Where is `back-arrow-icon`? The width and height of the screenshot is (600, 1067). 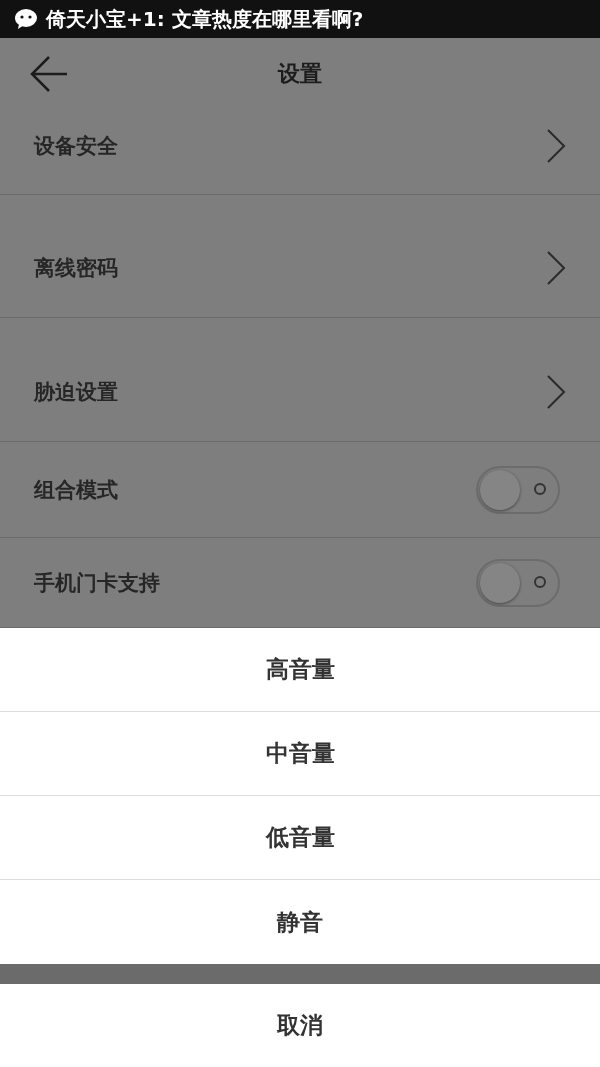
back-arrow-icon is located at coordinates (49, 74).